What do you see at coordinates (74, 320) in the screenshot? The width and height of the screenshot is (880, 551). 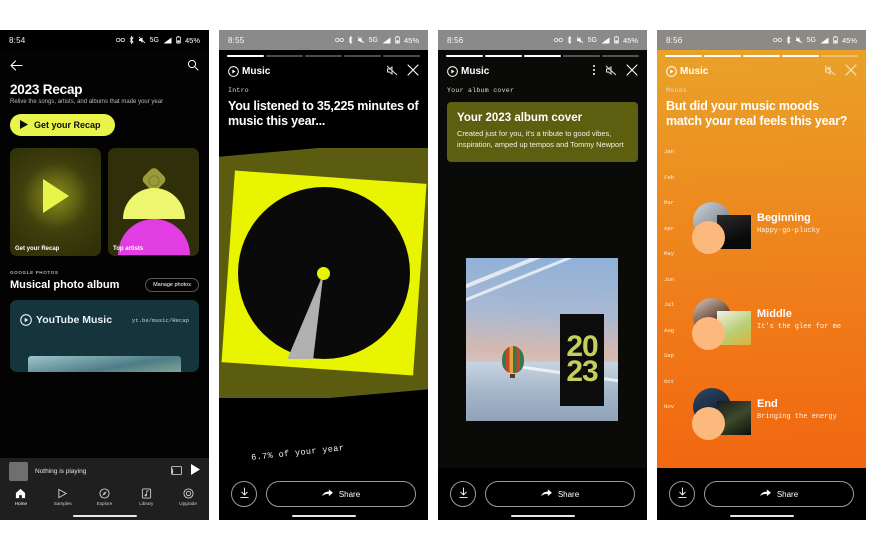 I see `promo-brand-label: YouTube Music` at bounding box center [74, 320].